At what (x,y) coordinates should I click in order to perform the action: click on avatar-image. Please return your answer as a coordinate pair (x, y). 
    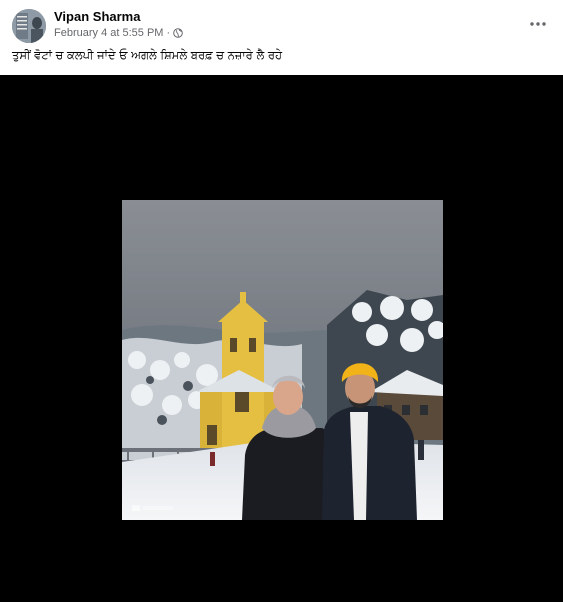
    Looking at the image, I should click on (29, 26).